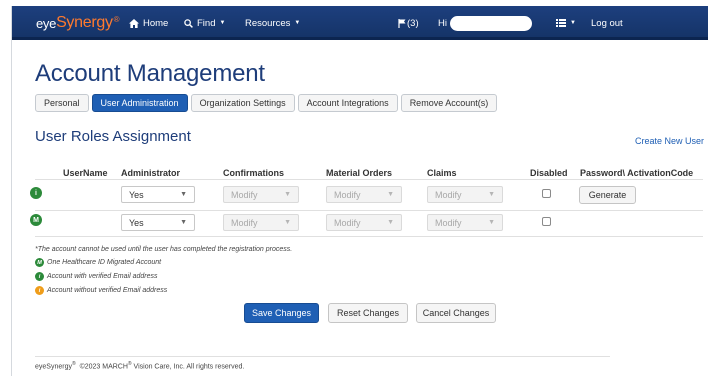 The height and width of the screenshot is (376, 708). Describe the element at coordinates (413, 23) in the screenshot. I see `nav-messages-count: (3)` at that location.